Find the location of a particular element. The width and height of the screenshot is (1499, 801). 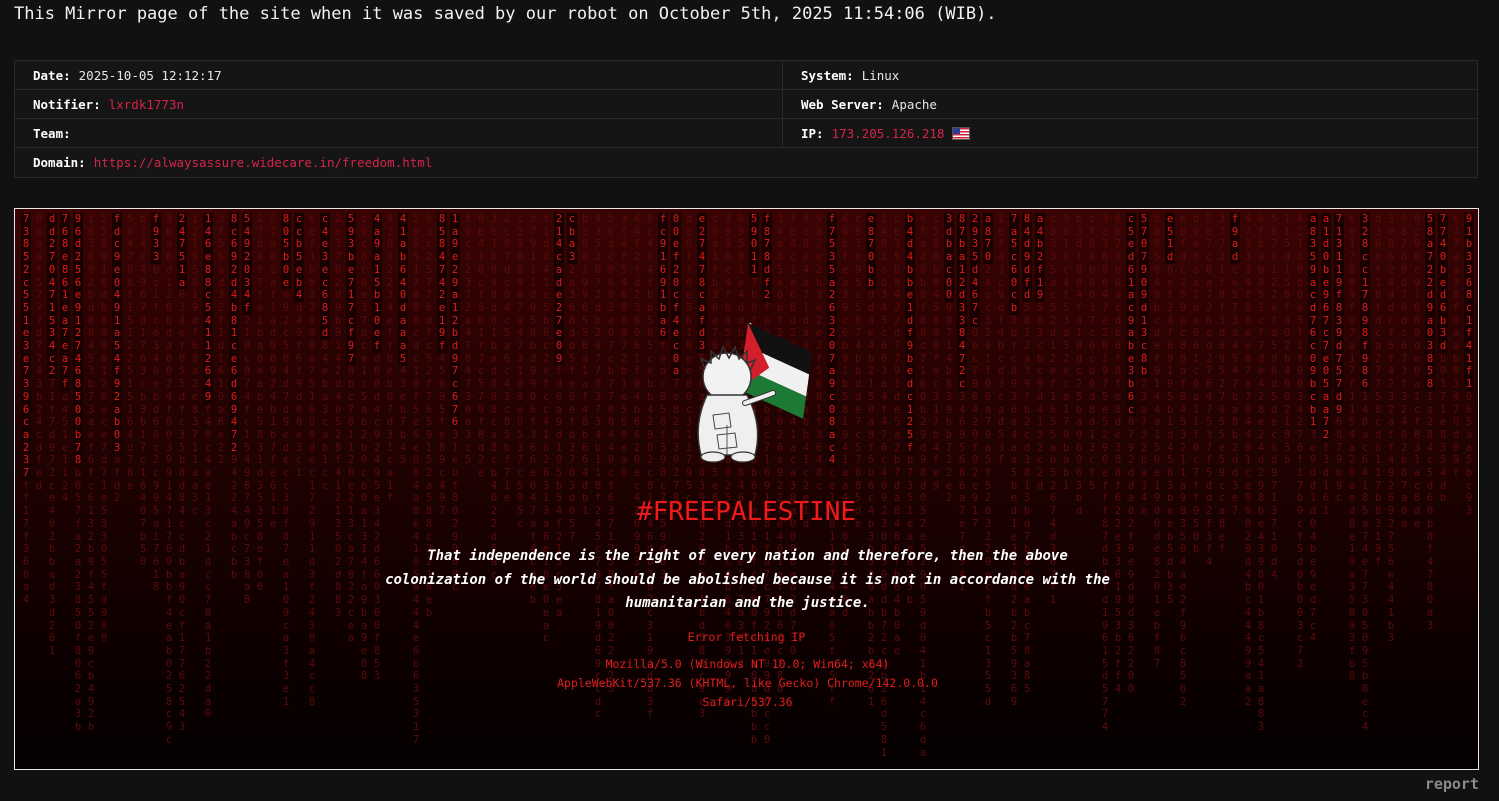

matrix-column: 2 9 3 5 d 4 6 7 c is located at coordinates (975, 270).